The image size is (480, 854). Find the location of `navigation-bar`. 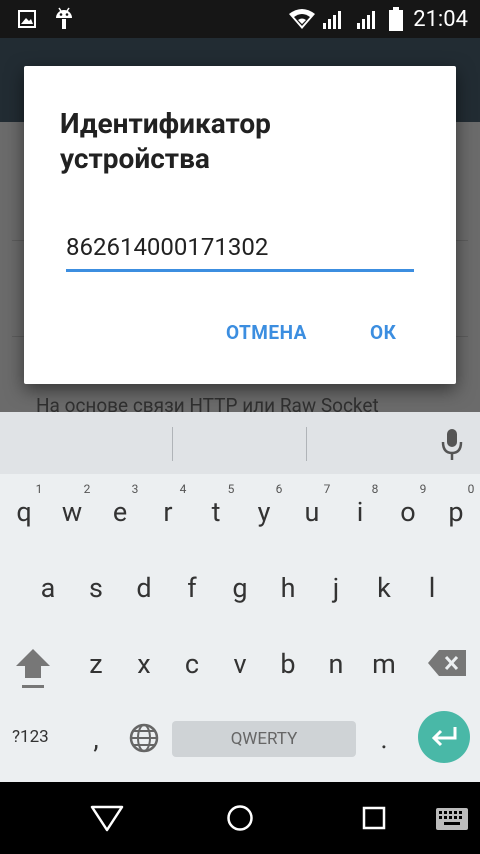

navigation-bar is located at coordinates (240, 818).